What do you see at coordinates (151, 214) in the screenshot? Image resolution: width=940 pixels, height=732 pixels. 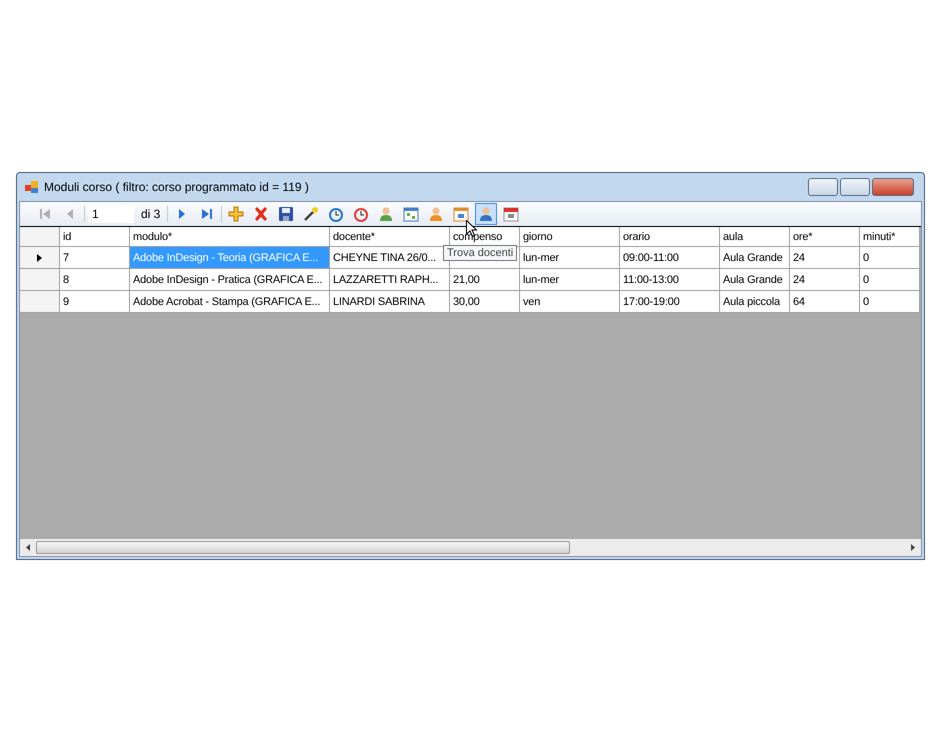 I see `record-count: di 3` at bounding box center [151, 214].